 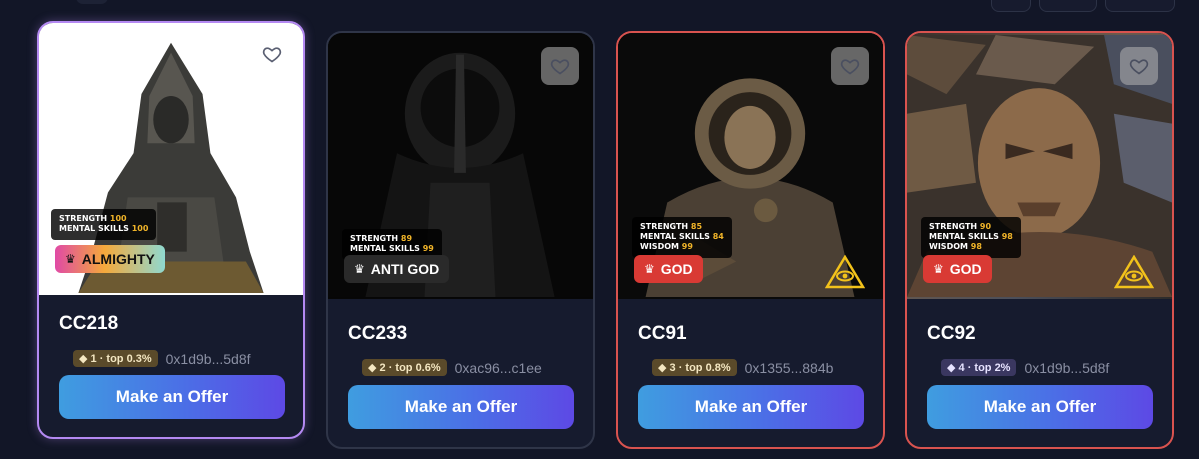 I want to click on tier-label: ALMIGHTY, so click(x=118, y=259).